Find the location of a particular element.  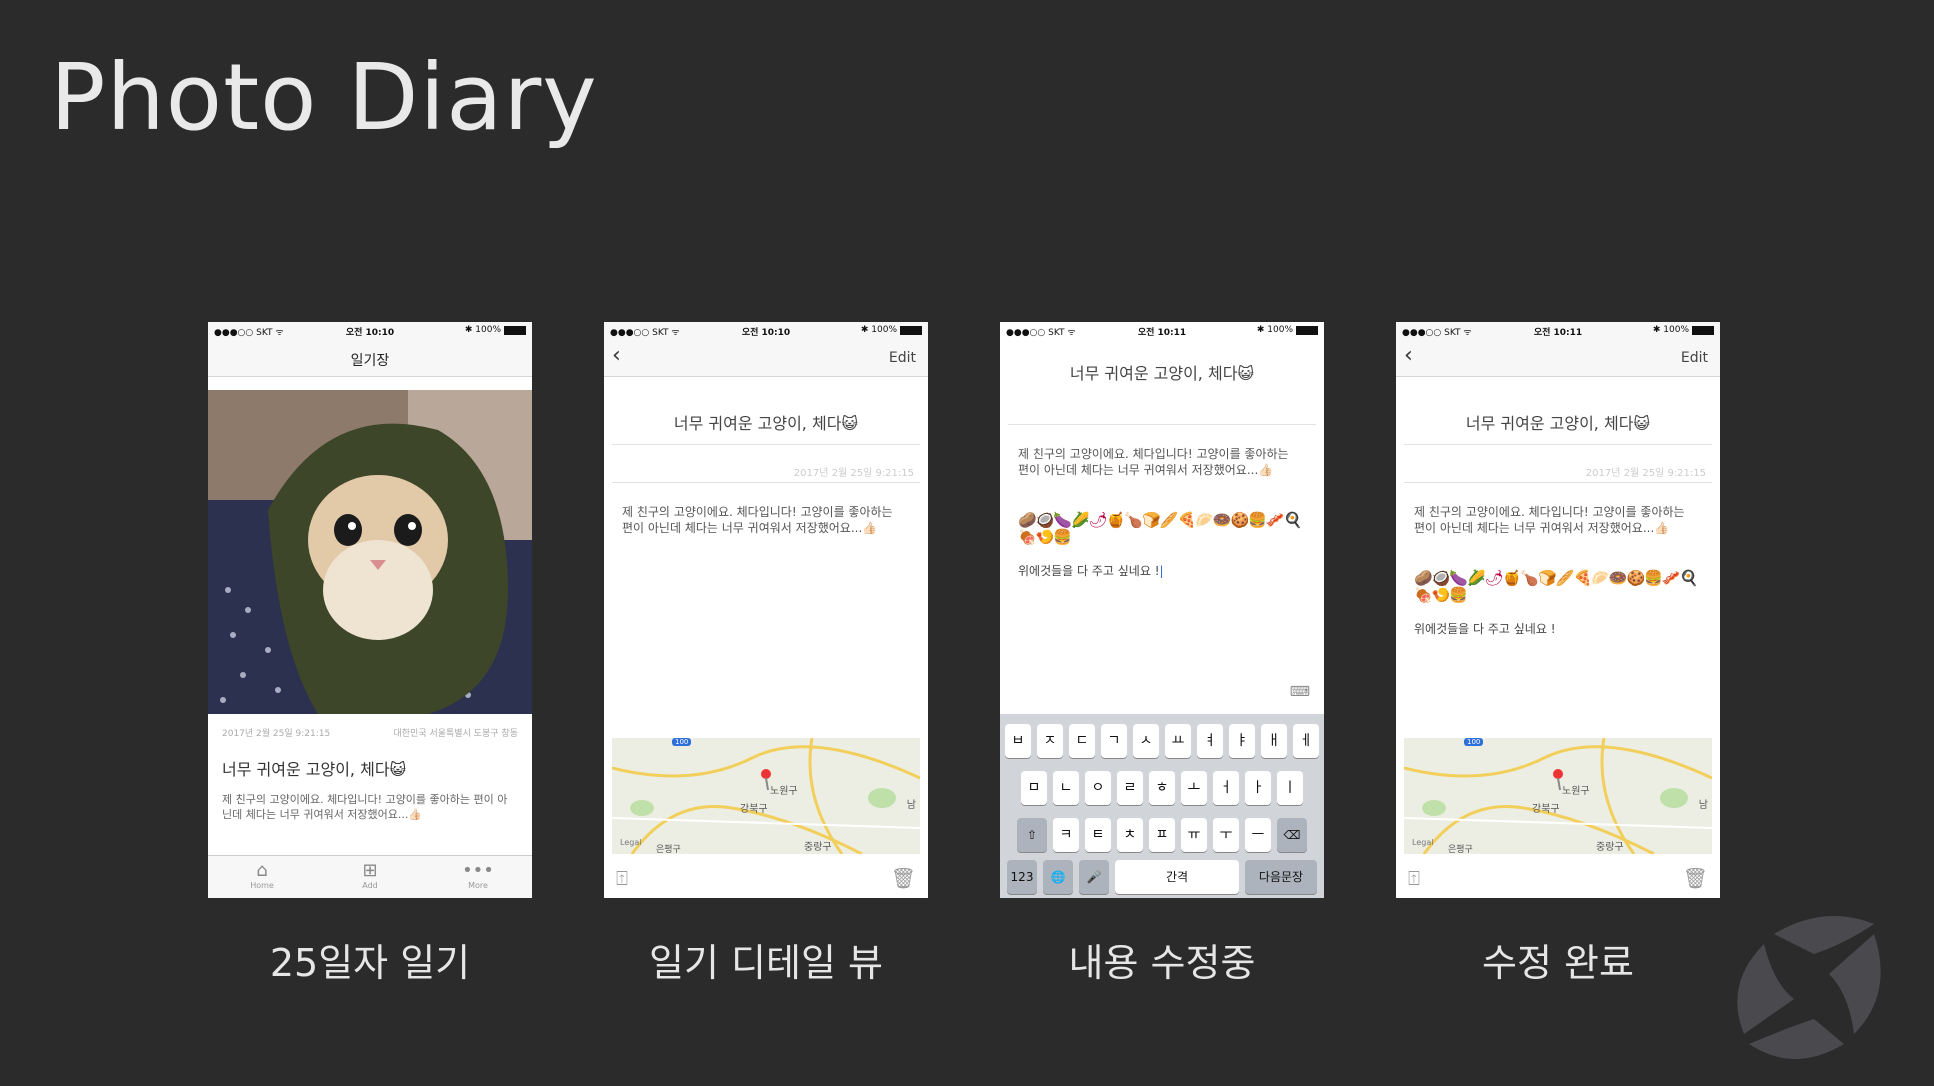

key-ㅠ: ㅠ is located at coordinates (1194, 835).